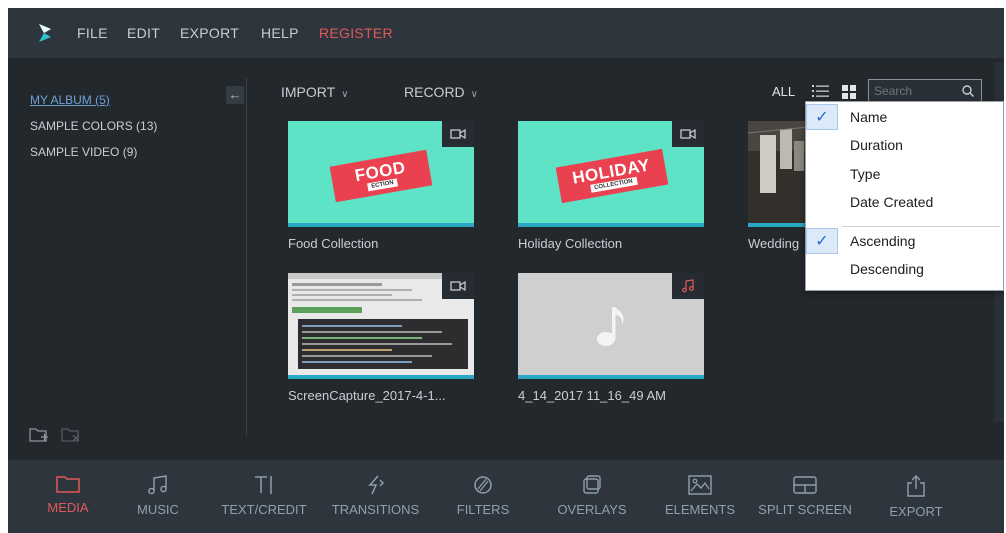 Image resolution: width=1006 pixels, height=533 pixels. Describe the element at coordinates (483, 485) in the screenshot. I see `filter-icon` at that location.